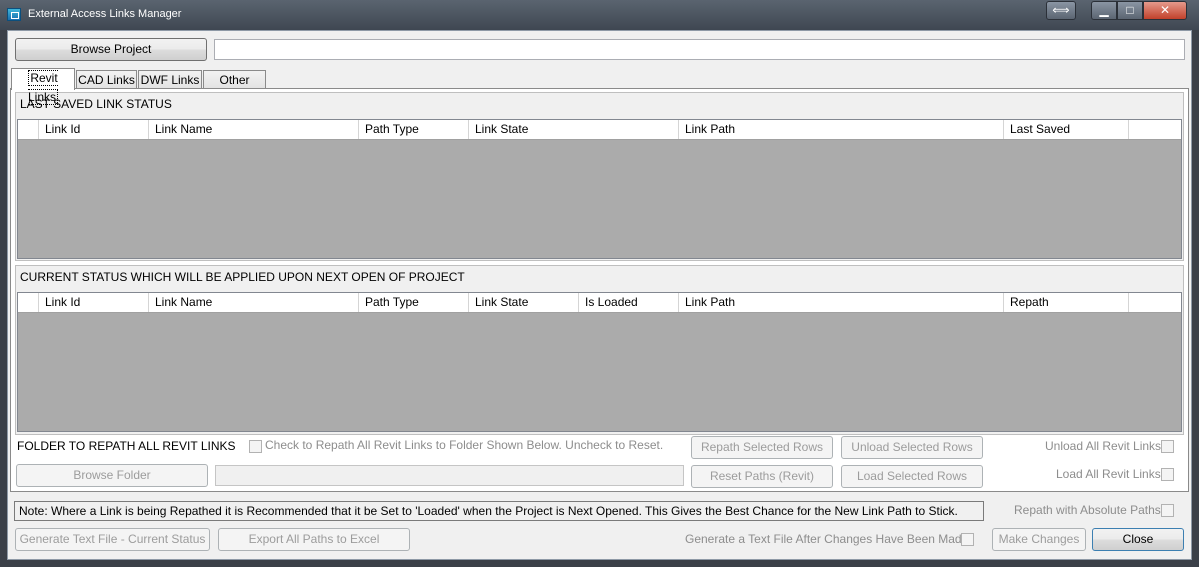 This screenshot has width=1199, height=567. I want to click on unload-selected-rows-button: Unload Selected Rows, so click(912, 447).